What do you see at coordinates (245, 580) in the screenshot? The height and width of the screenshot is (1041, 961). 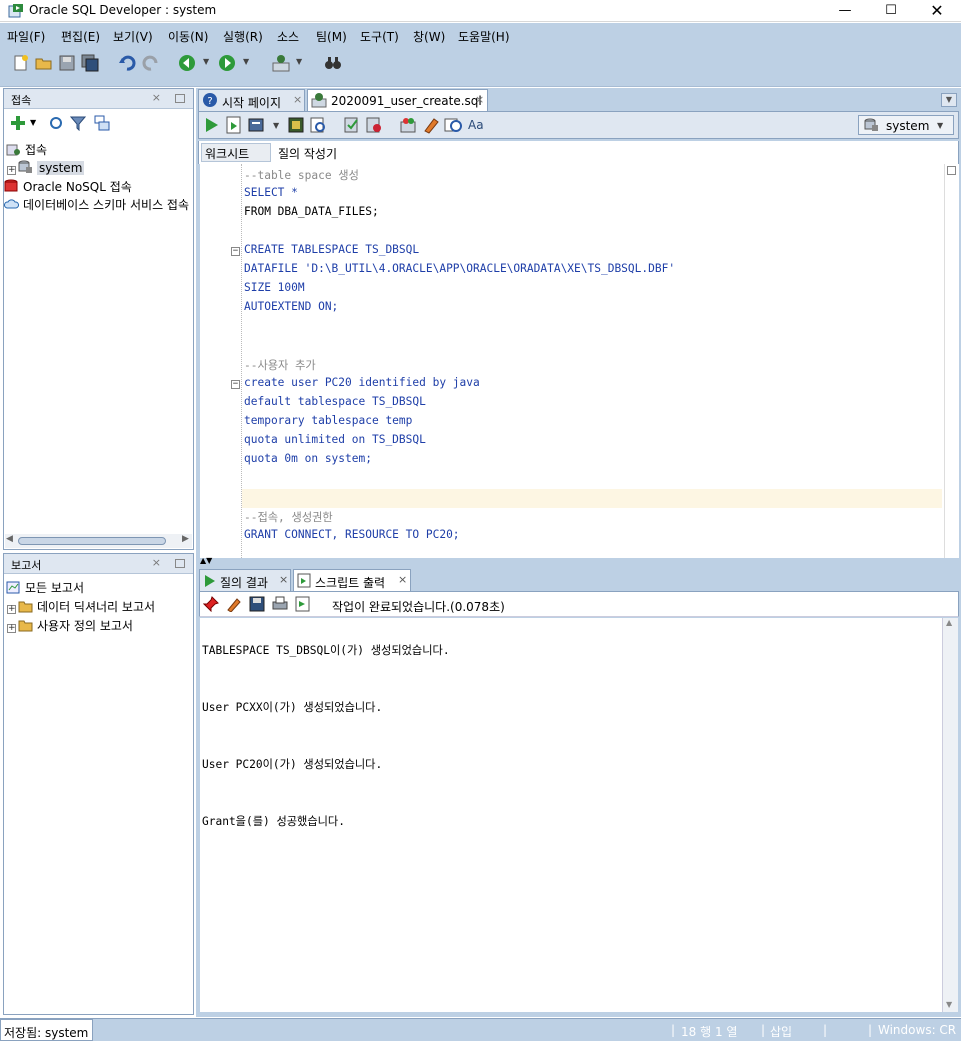 I see `tab-query-result: 질의 결과 ×` at bounding box center [245, 580].